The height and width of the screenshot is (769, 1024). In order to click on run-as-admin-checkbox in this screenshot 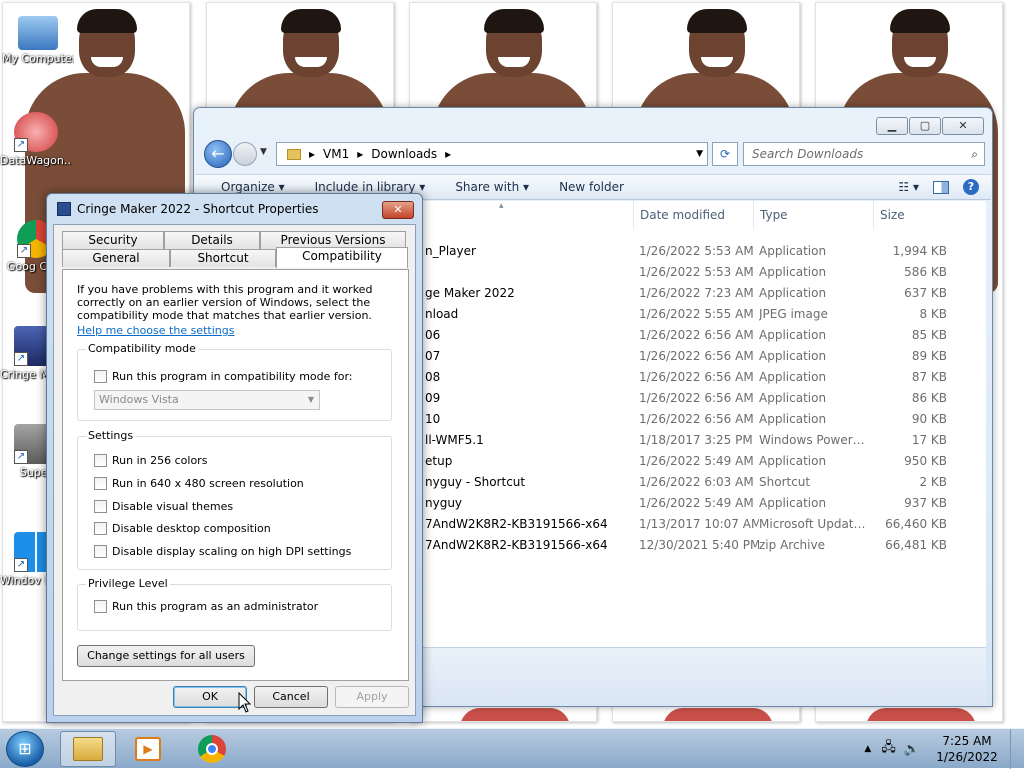, I will do `click(100, 606)`.